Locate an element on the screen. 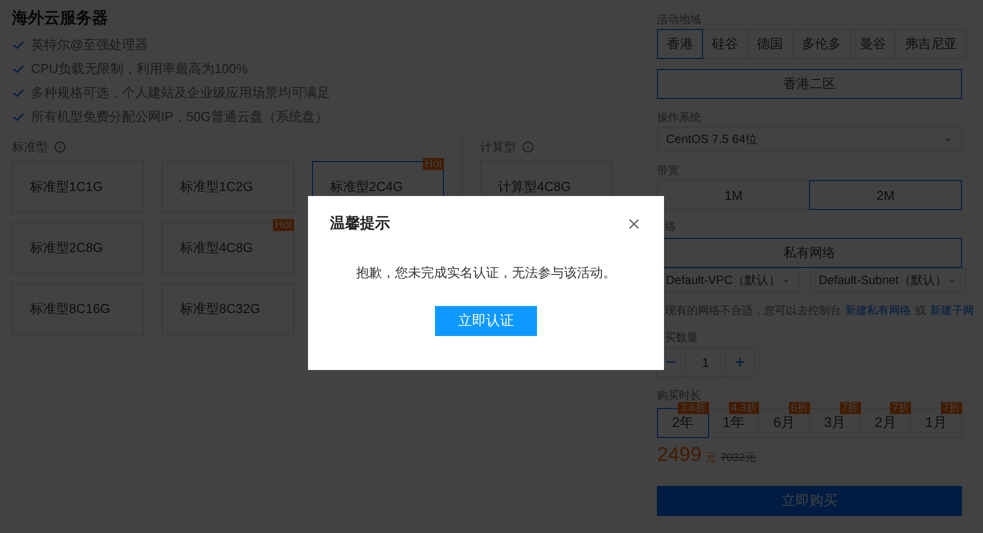  create-subnet-link: 新建子网 is located at coordinates (952, 310).